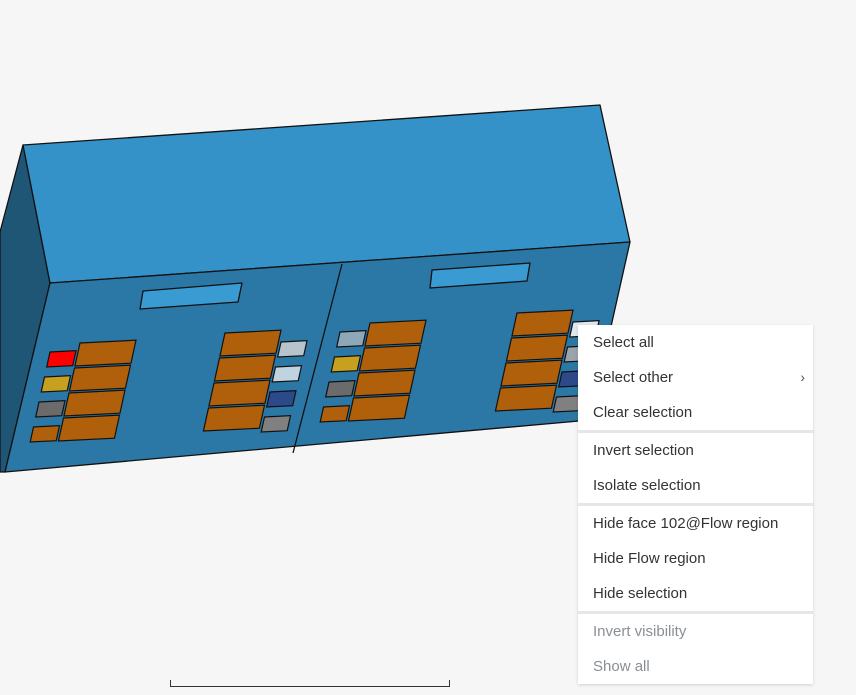  I want to click on menu-item-clear-selection: Clear selection, so click(695, 412).